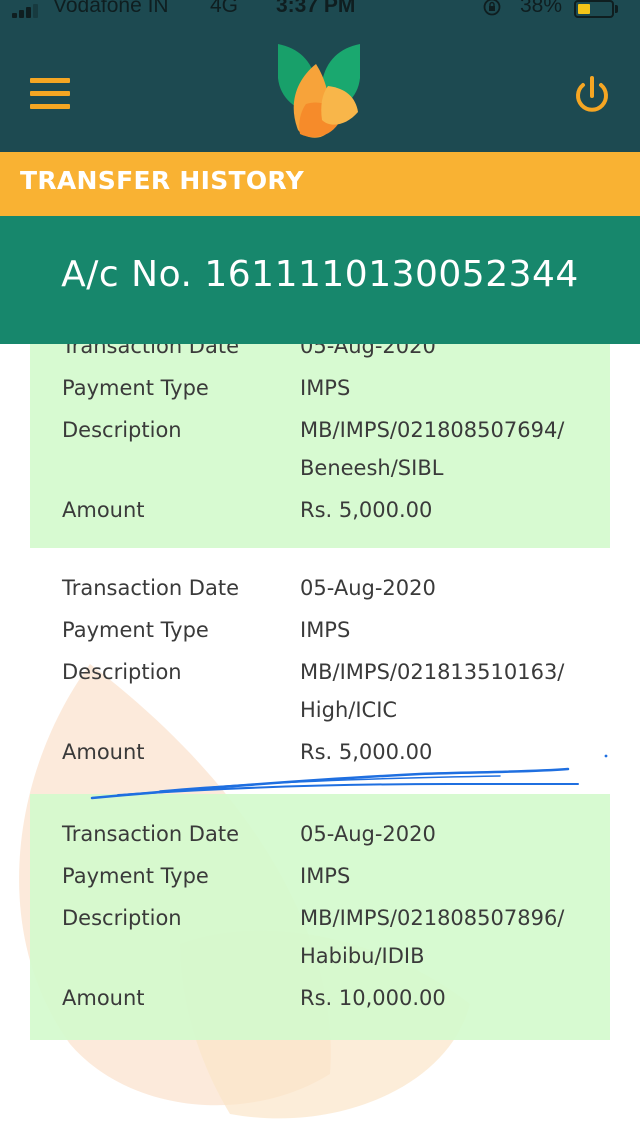 Image resolution: width=640 pixels, height=1124 pixels. I want to click on description-line-1: MB/IMPS/021808507896/, so click(432, 918).